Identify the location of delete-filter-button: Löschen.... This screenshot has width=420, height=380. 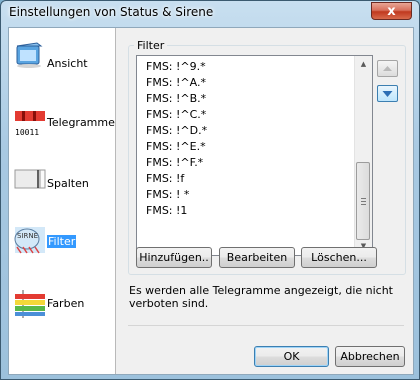
(339, 257).